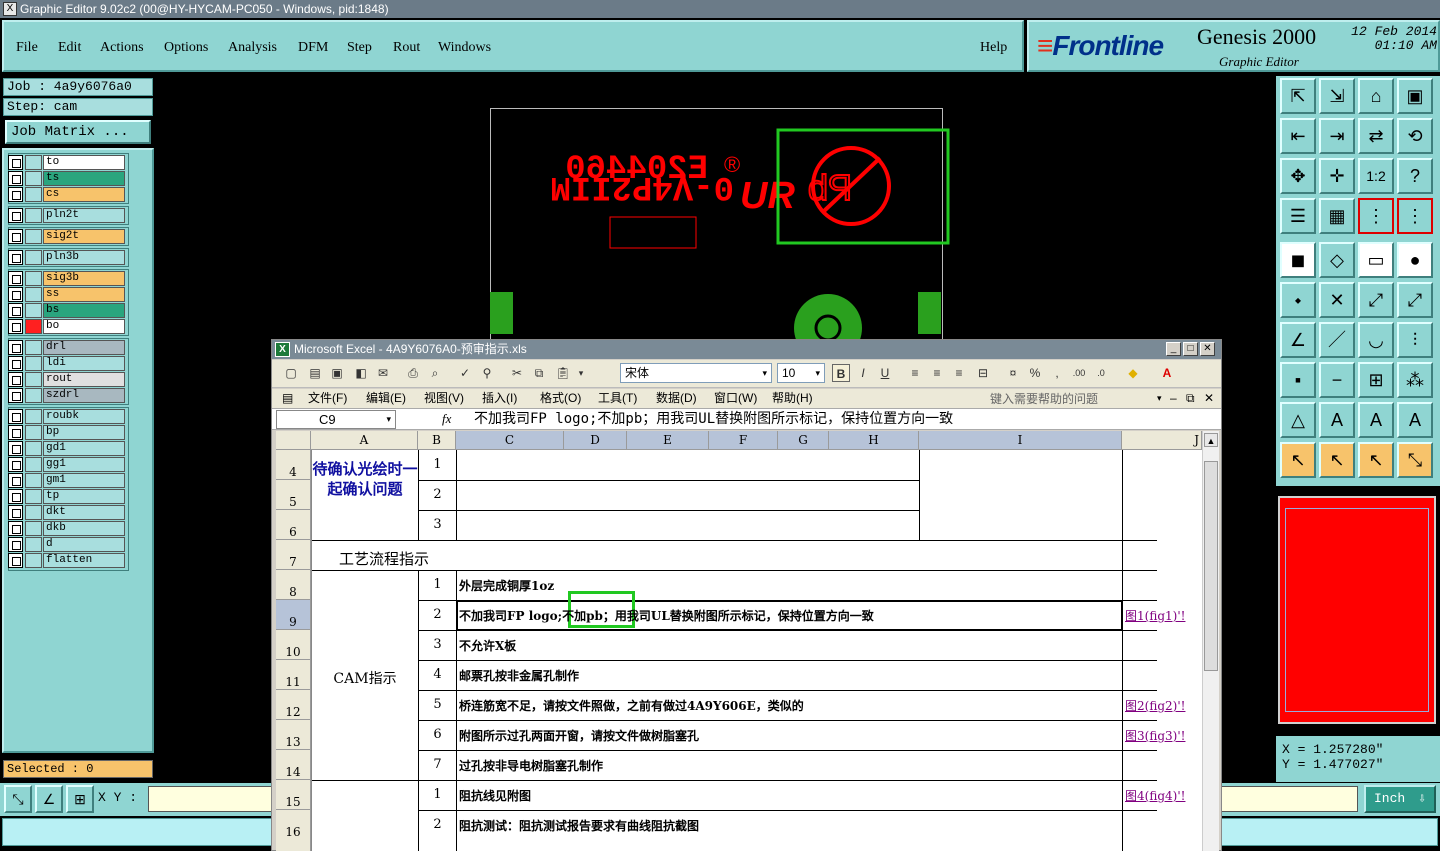  I want to click on item-cell: 不允许X板, so click(789, 645).